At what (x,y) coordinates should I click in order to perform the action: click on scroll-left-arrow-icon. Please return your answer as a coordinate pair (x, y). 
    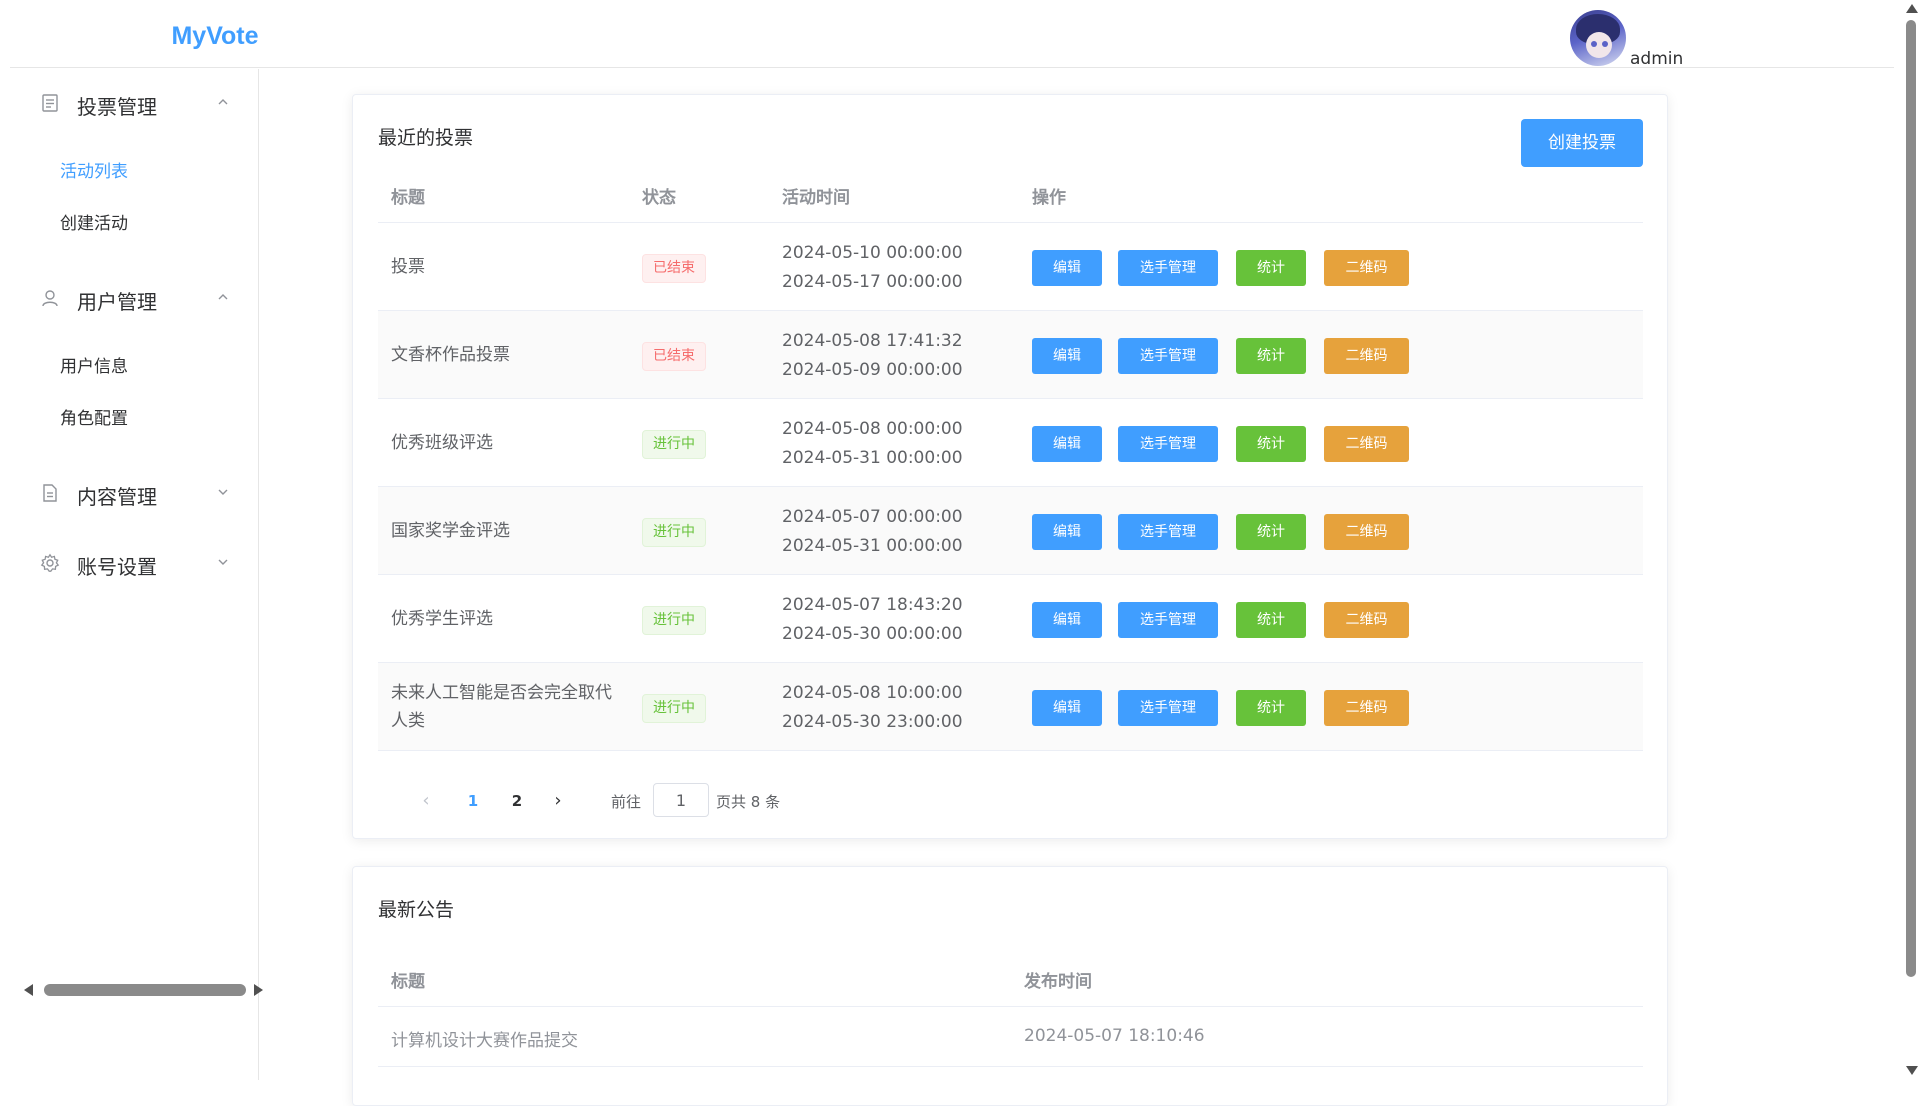
    Looking at the image, I should click on (28, 990).